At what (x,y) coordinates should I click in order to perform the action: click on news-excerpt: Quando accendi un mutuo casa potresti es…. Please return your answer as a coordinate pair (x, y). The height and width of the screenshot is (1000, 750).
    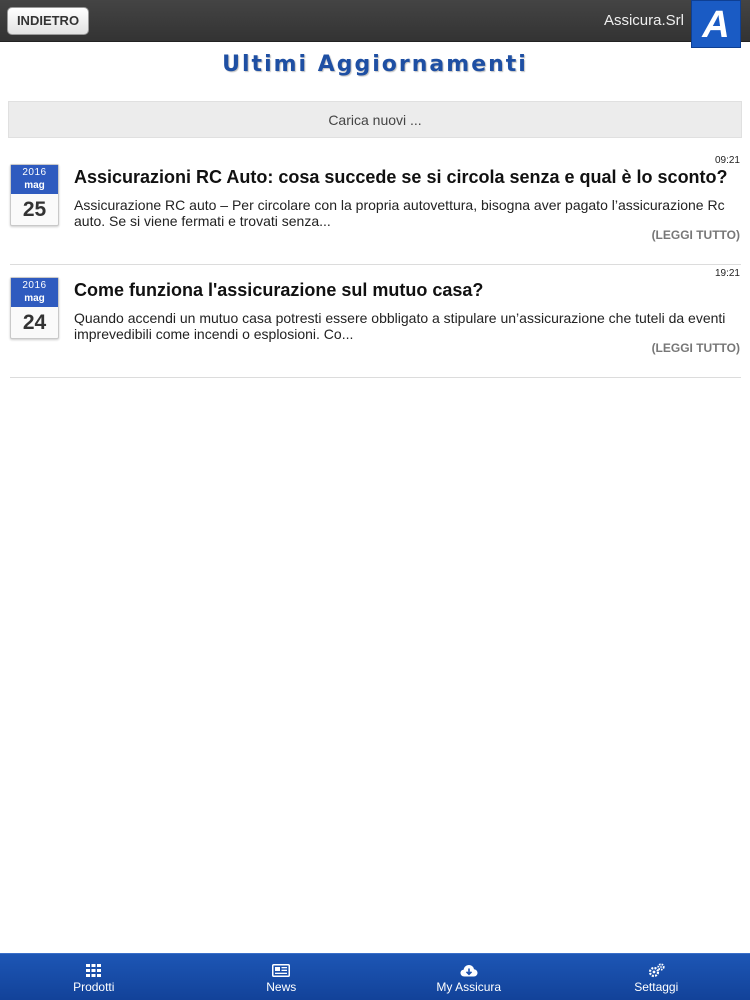
    Looking at the image, I should click on (400, 326).